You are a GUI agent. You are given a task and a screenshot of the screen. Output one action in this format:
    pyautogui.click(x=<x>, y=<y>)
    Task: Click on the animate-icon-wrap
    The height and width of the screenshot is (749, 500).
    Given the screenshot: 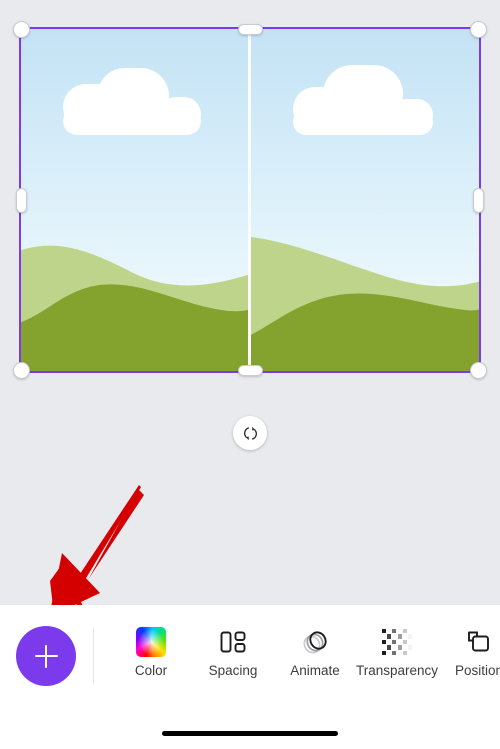 What is the action you would take?
    pyautogui.click(x=315, y=642)
    